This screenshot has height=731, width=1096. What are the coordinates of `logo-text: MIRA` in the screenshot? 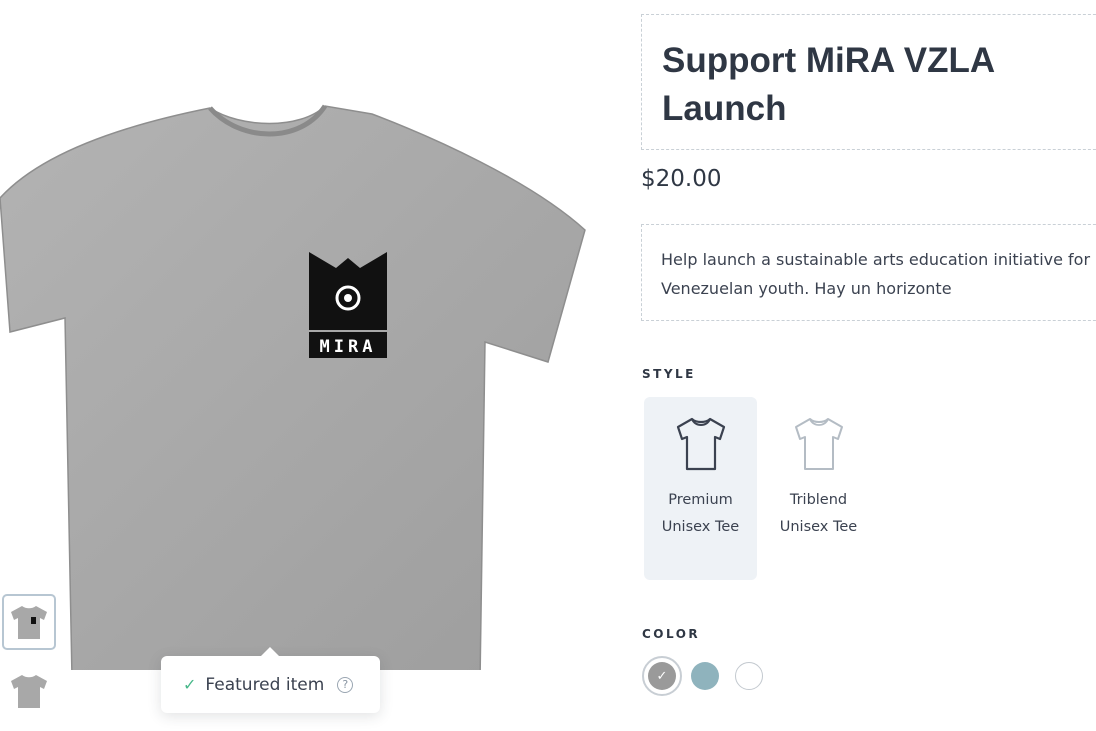 It's located at (348, 347).